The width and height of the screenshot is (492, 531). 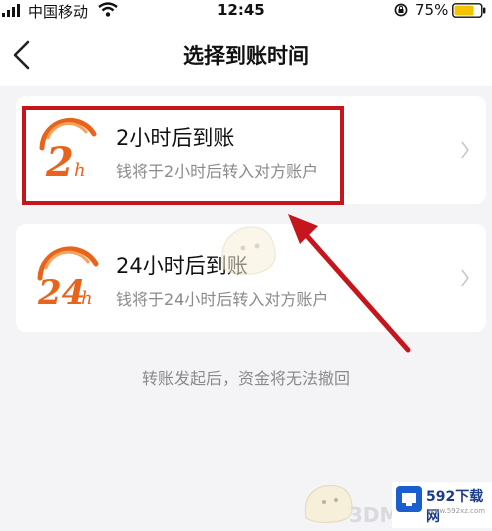 I want to click on site-name: 592下载网, so click(x=455, y=507).